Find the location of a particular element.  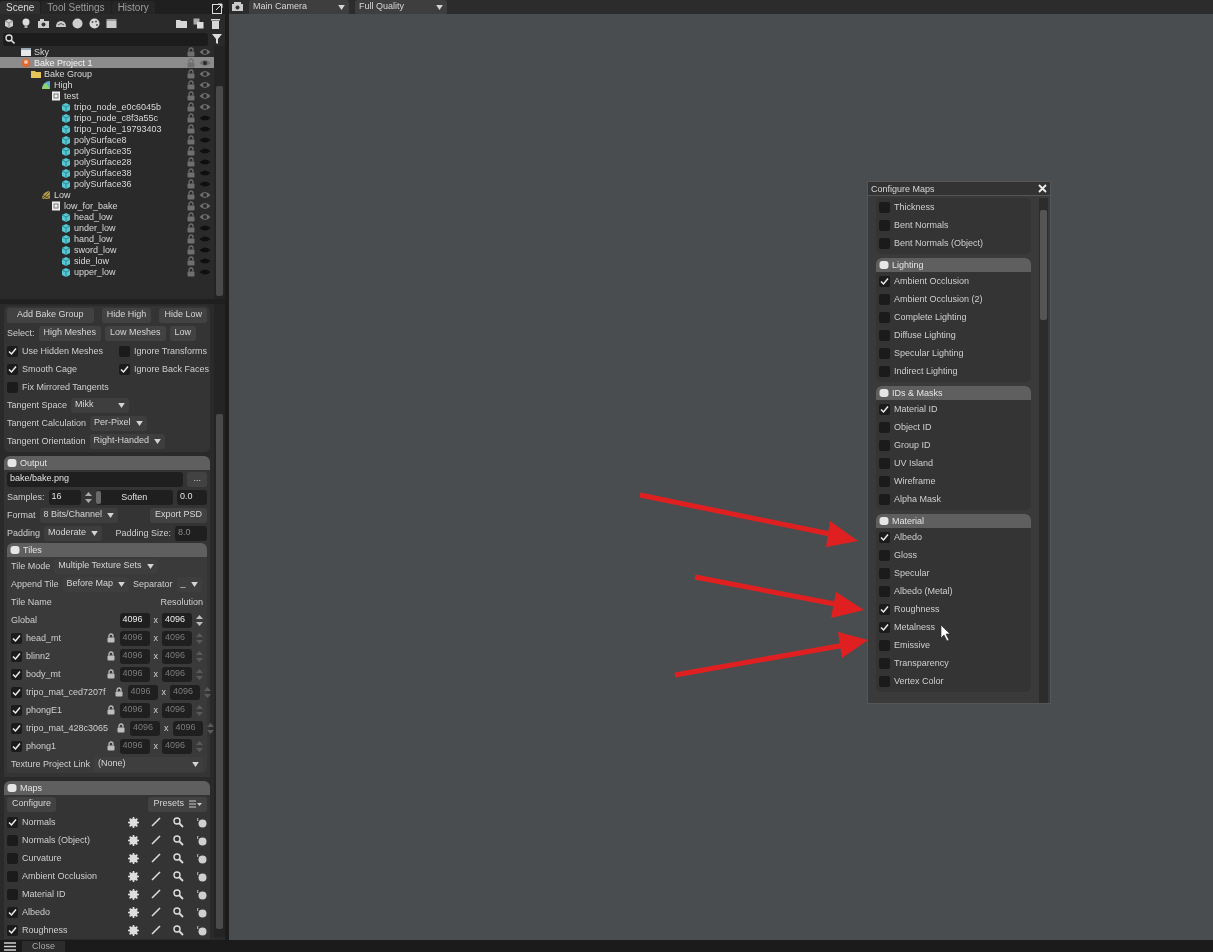

slider-thumb is located at coordinates (98, 497).